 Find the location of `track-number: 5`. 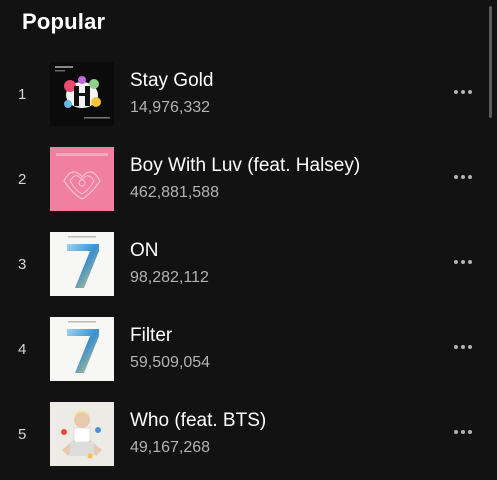

track-number: 5 is located at coordinates (22, 434).